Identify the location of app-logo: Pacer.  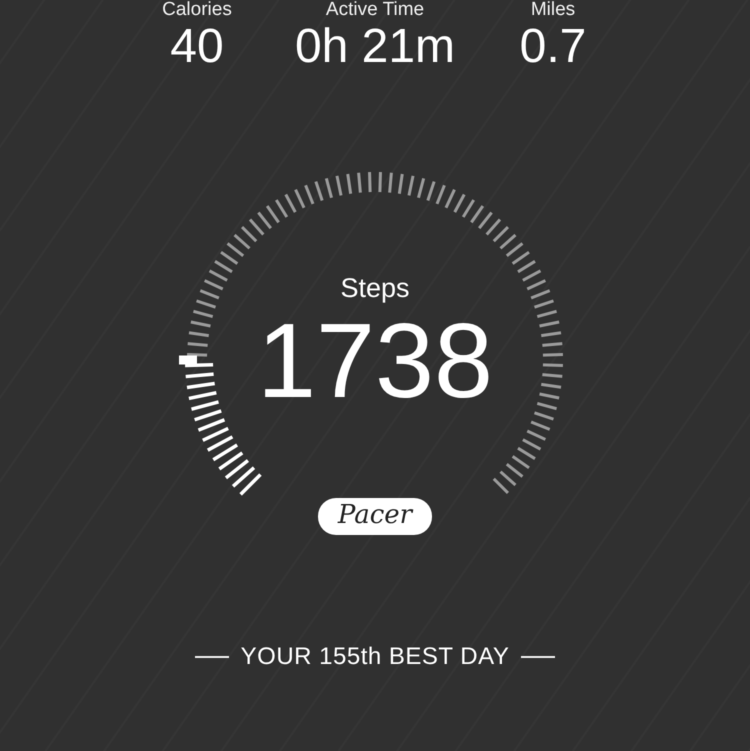
(375, 516).